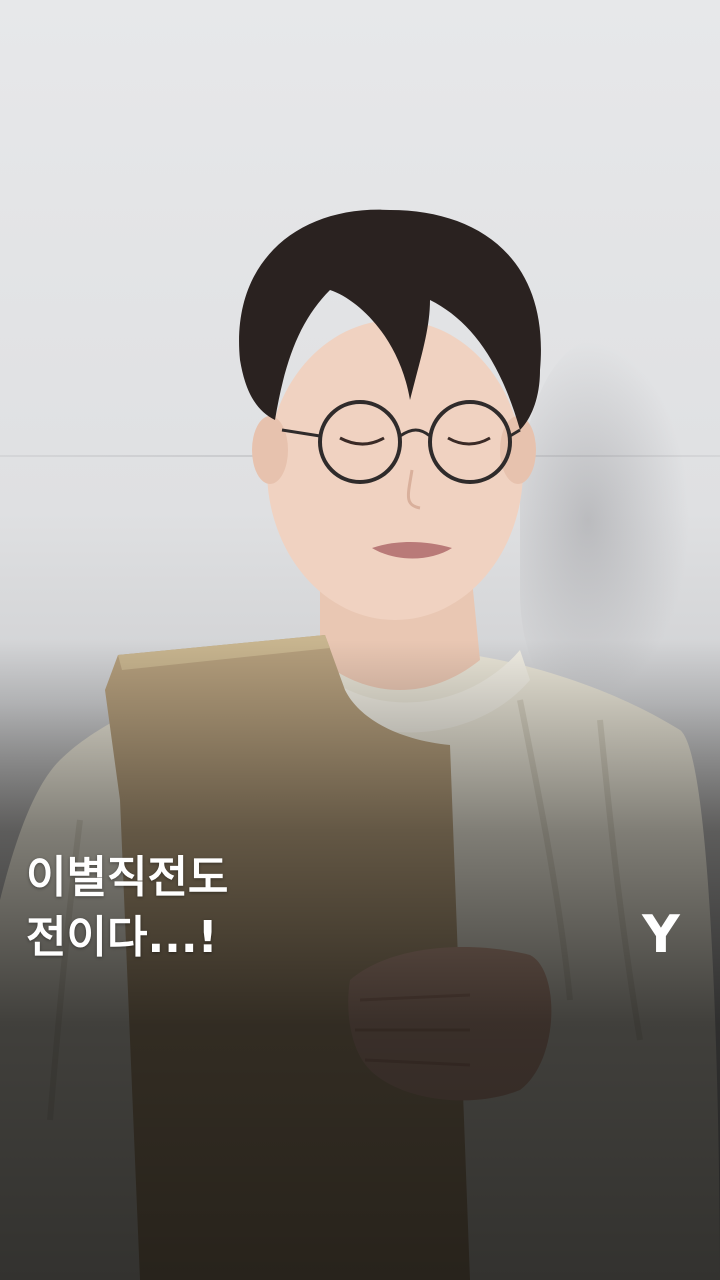 This screenshot has height=1280, width=720. Describe the element at coordinates (127, 907) in the screenshot. I see `video-caption: 이별직전도 전이다...!` at that location.